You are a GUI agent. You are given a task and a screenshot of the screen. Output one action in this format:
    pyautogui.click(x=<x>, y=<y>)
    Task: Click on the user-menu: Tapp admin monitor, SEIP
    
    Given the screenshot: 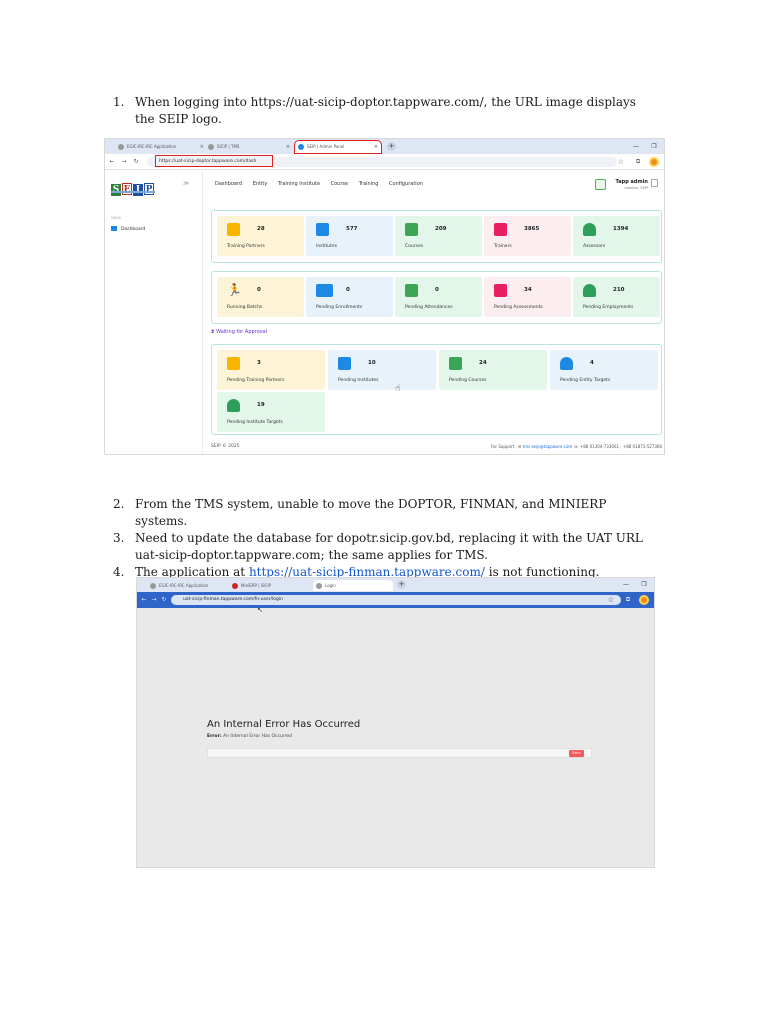 What is the action you would take?
    pyautogui.click(x=623, y=185)
    